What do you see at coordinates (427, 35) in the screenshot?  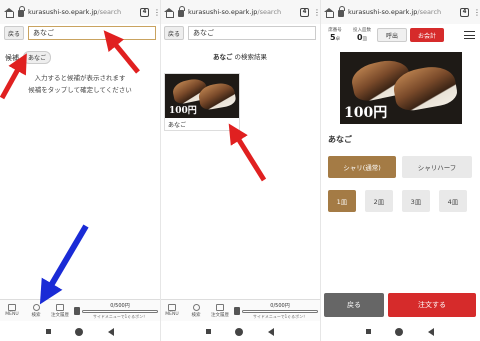 I see `checkout-button: お会計` at bounding box center [427, 35].